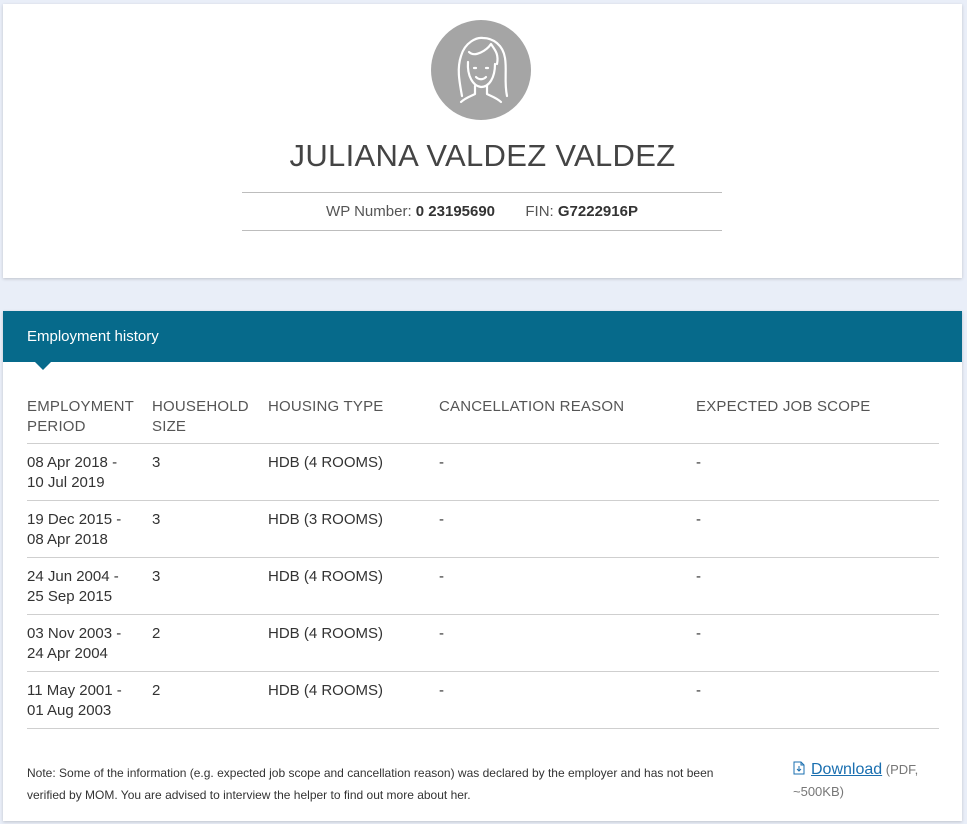 The width and height of the screenshot is (967, 824). I want to click on header-pointer, so click(43, 366).